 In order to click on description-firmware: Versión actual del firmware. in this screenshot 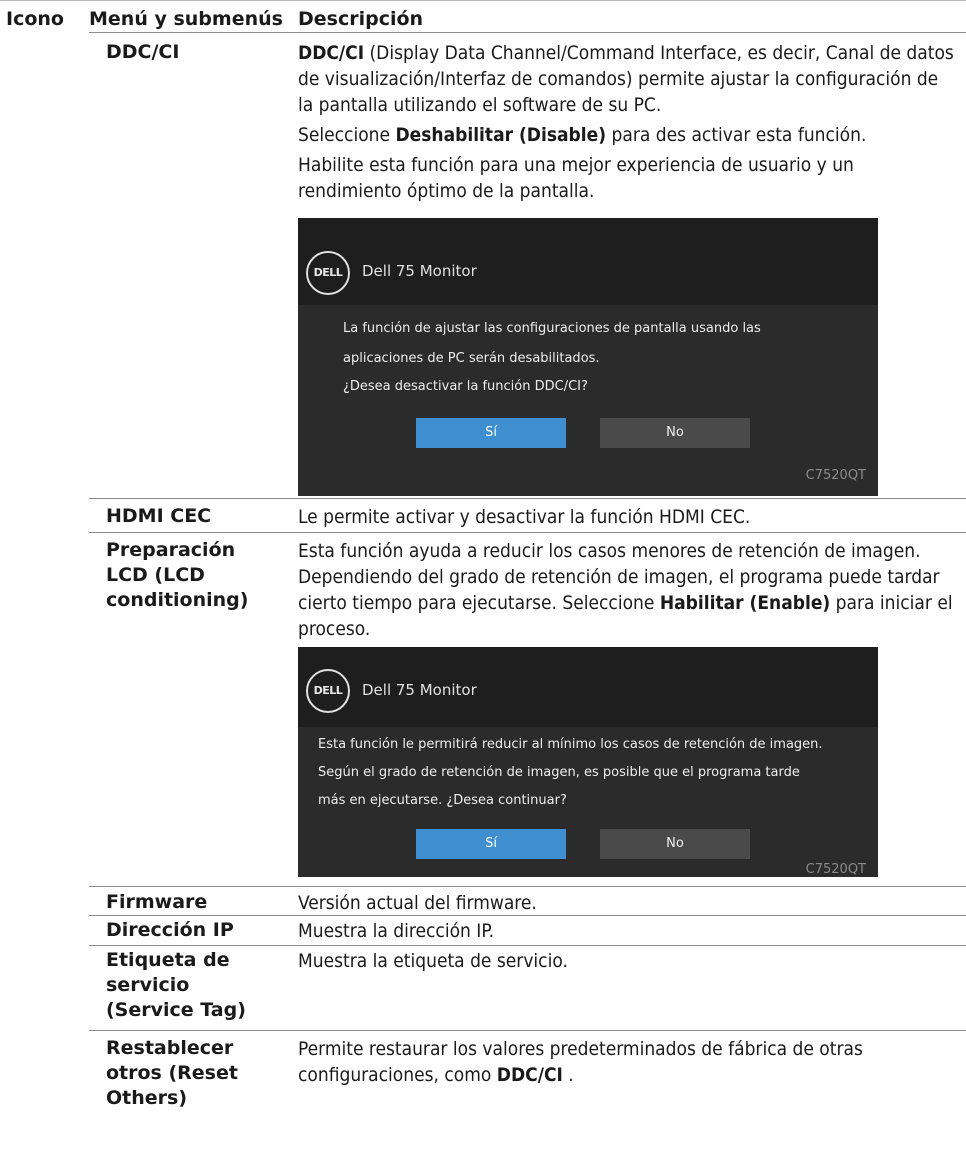, I will do `click(417, 903)`.